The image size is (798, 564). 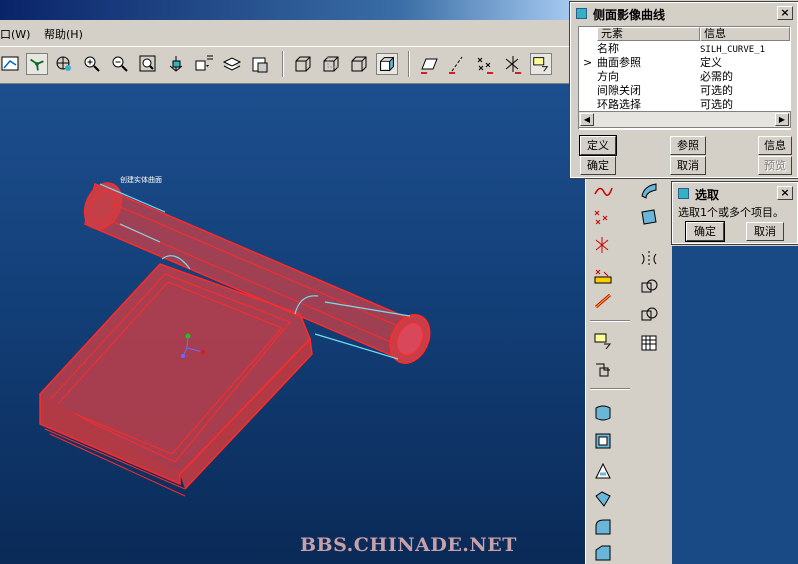 I want to click on dialog-title: 侧面影像曲线, so click(x=629, y=15).